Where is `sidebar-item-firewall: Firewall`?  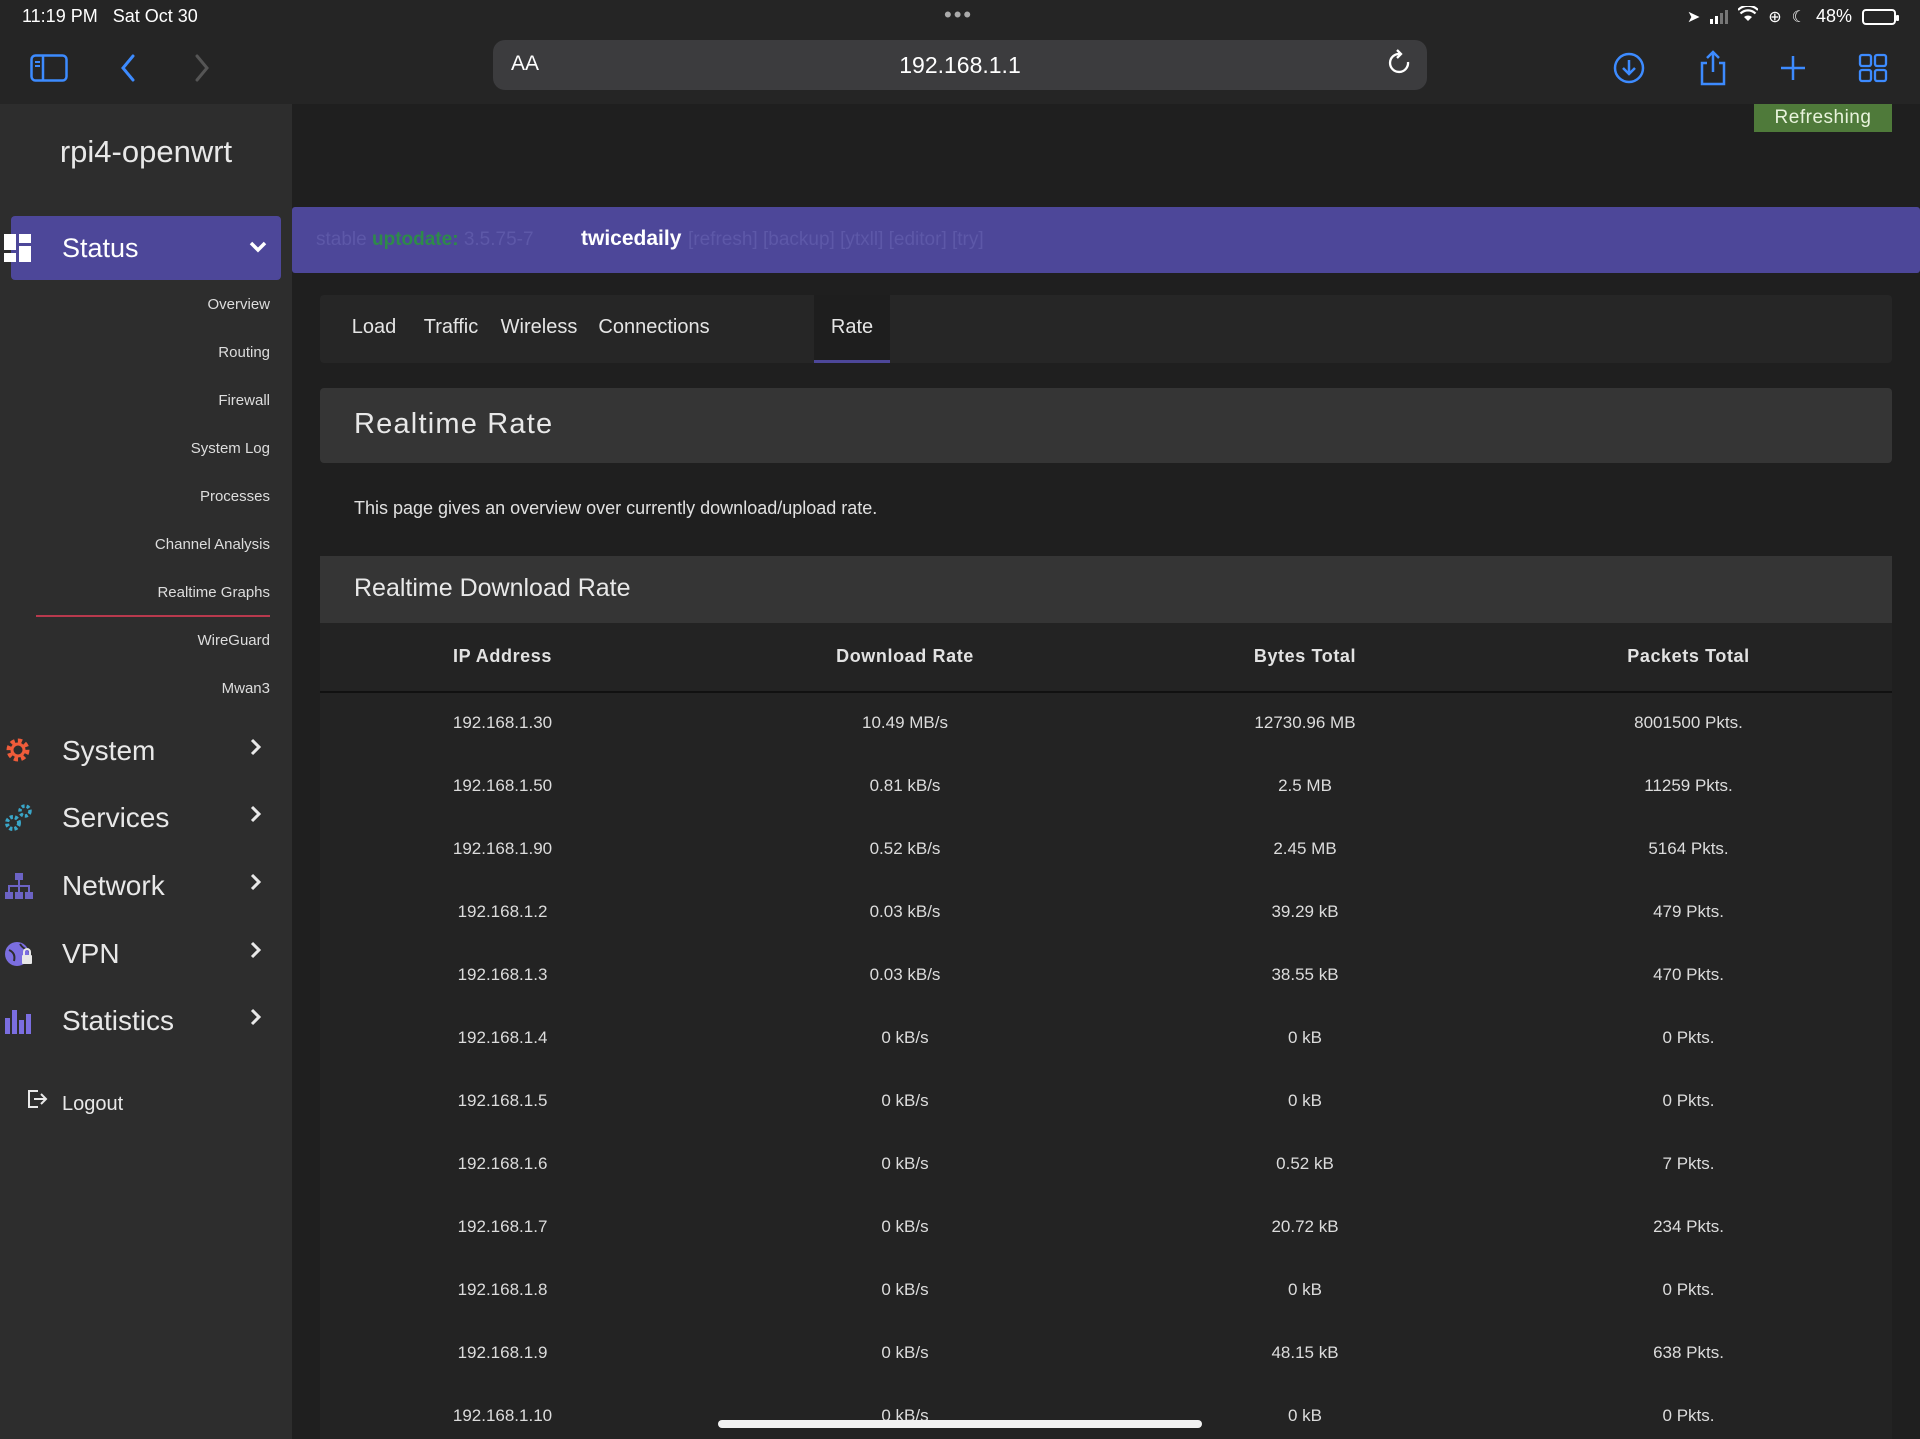
sidebar-item-firewall: Firewall is located at coordinates (244, 400).